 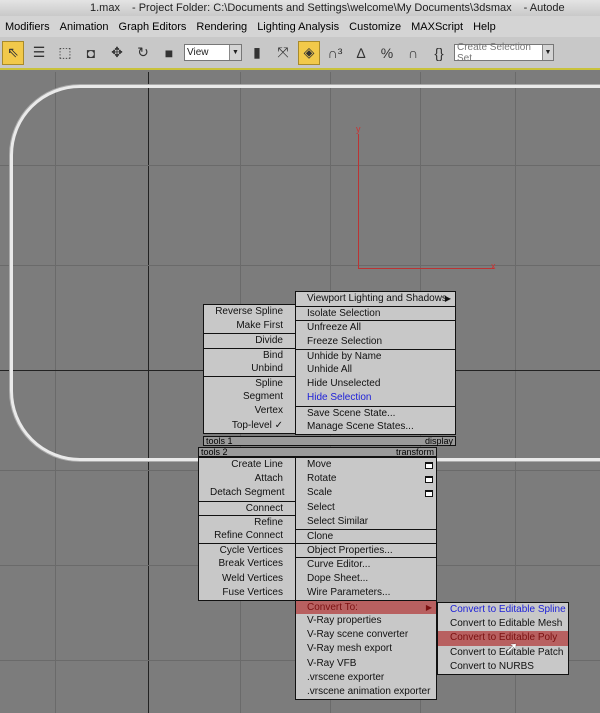 I want to click on menu-item-make-first: Make First, so click(x=249, y=326).